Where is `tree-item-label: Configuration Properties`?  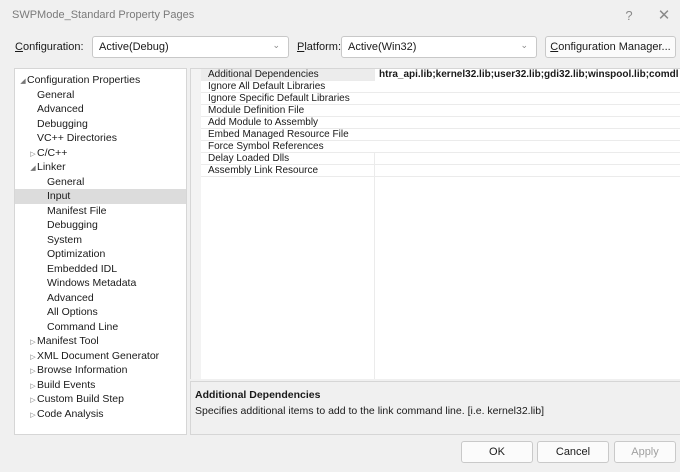 tree-item-label: Configuration Properties is located at coordinates (84, 80).